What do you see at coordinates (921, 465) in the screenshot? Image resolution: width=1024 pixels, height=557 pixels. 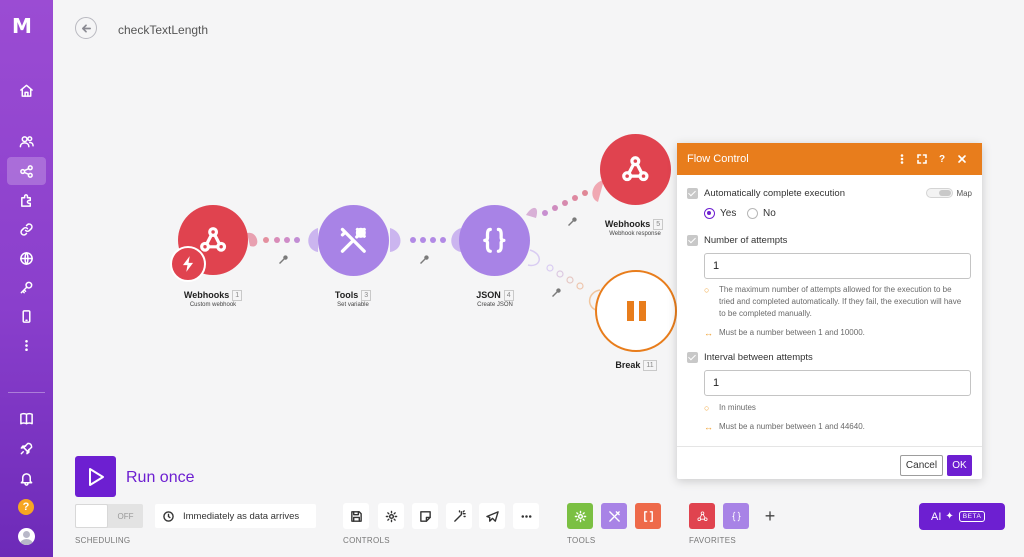 I see `cancel-button: Cancel` at bounding box center [921, 465].